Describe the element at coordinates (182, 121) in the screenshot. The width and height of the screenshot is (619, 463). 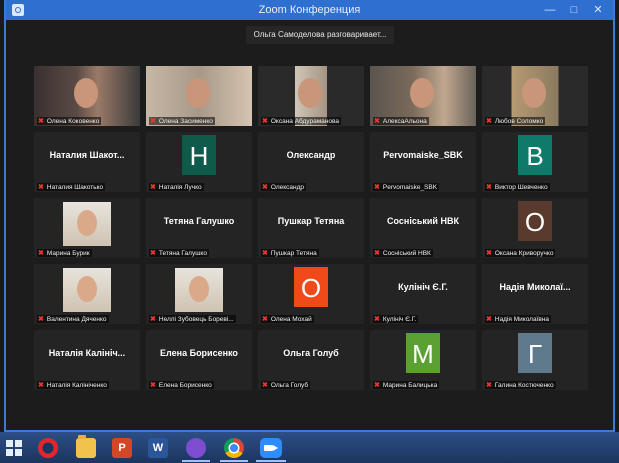
I see `participant-name-label: ✖ Олена Засименко` at that location.